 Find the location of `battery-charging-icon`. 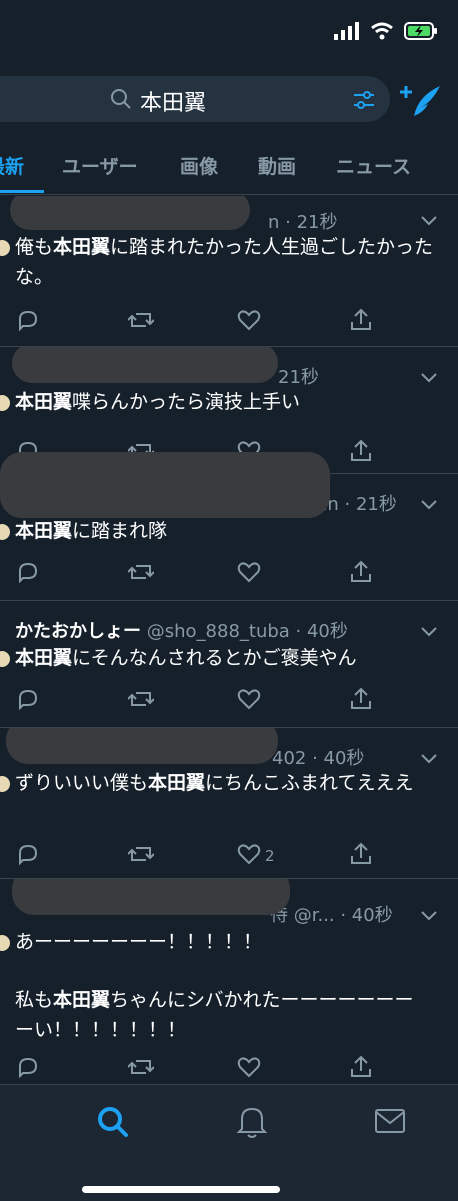

battery-charging-icon is located at coordinates (421, 33).